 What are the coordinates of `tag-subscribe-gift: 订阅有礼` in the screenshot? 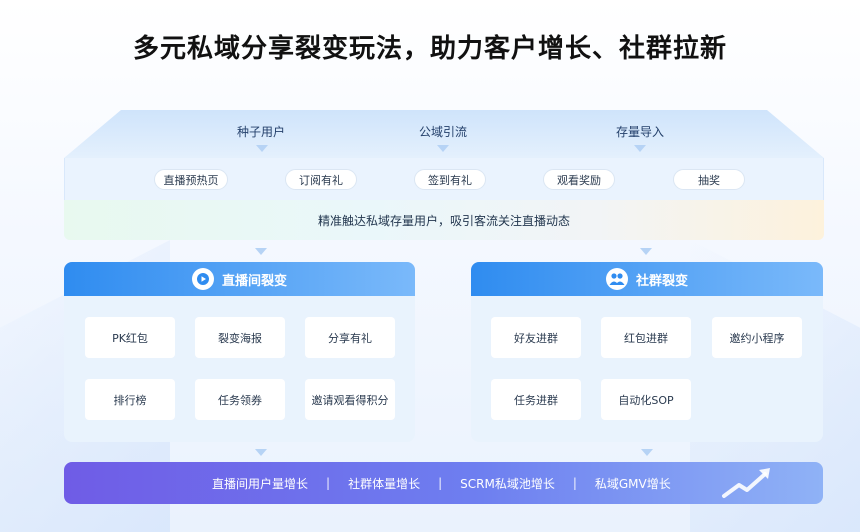 It's located at (321, 179).